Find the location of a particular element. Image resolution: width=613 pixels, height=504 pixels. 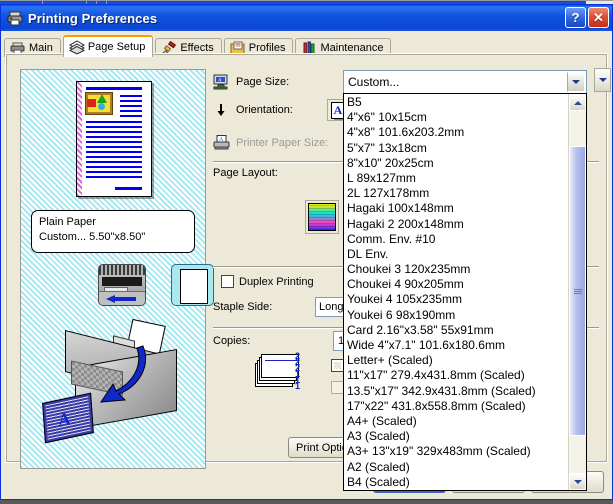

media-info-box: Plain Paper Custom... 5.50"x8.50" is located at coordinates (113, 231).